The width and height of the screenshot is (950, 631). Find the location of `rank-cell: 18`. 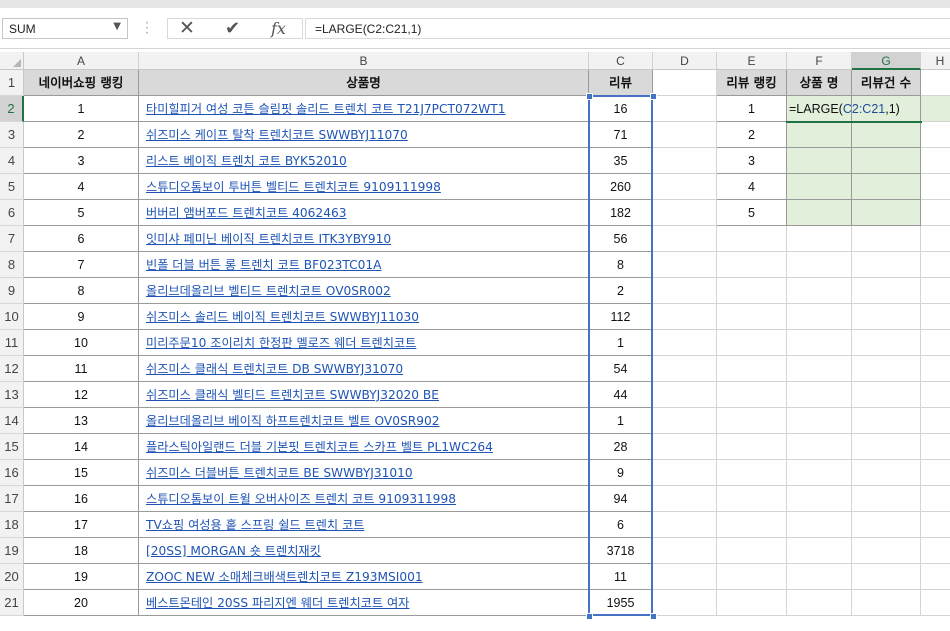

rank-cell: 18 is located at coordinates (81, 551).